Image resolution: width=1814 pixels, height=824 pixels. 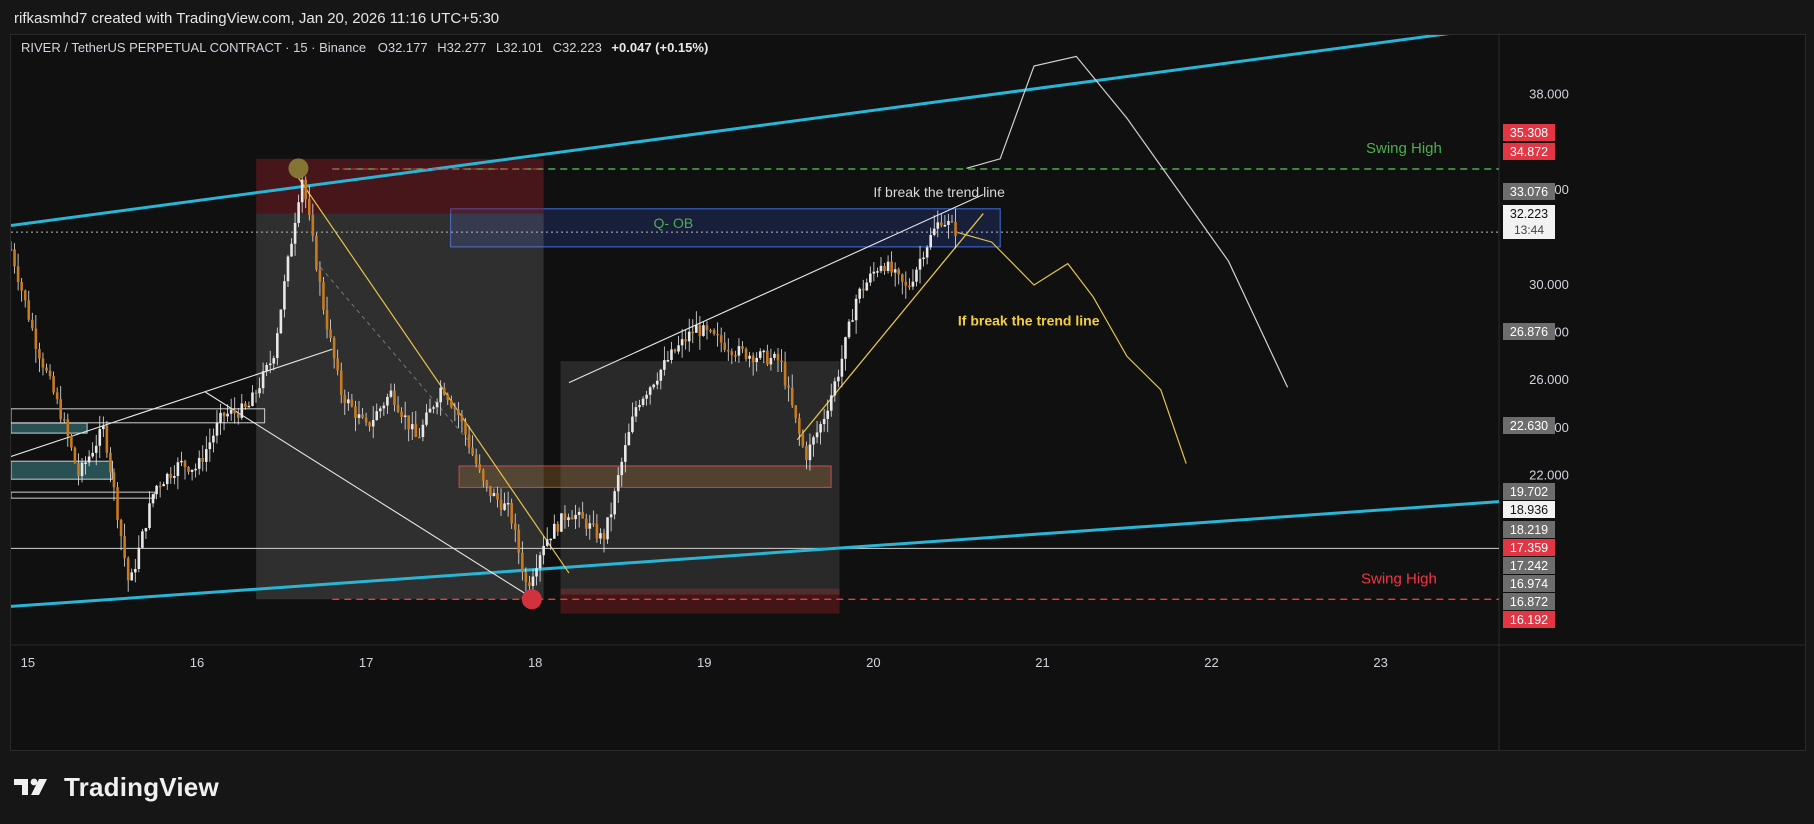 I want to click on time-axis: 15 16 17 18 19 20 21 22 23, so click(x=704, y=662).